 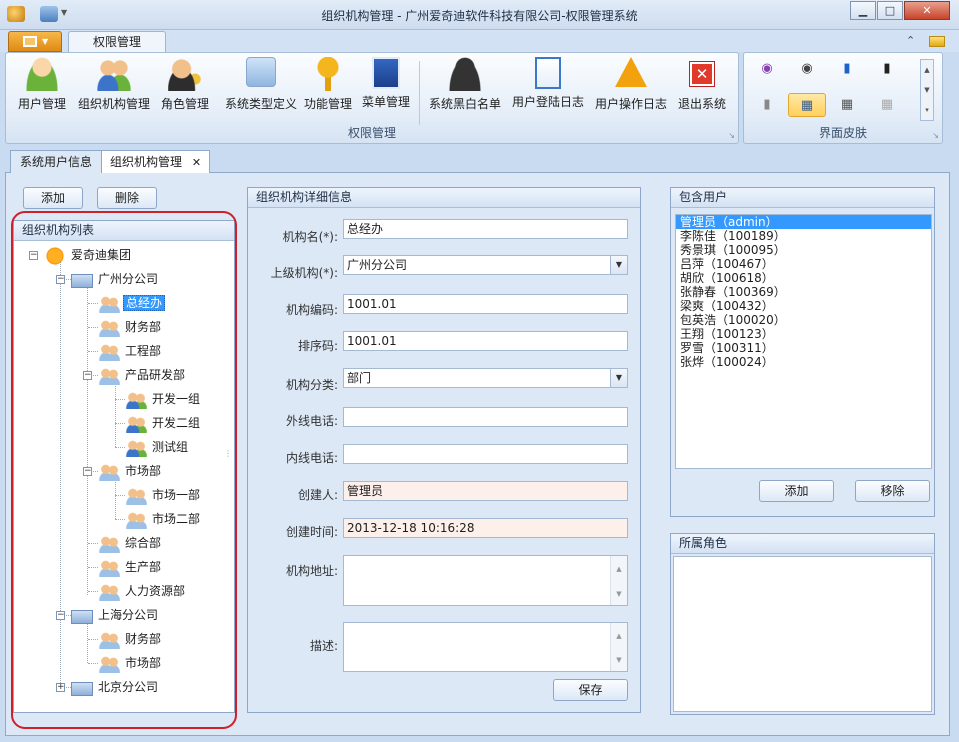 I want to click on sort-code-label: 排序码:, so click(x=317, y=346).